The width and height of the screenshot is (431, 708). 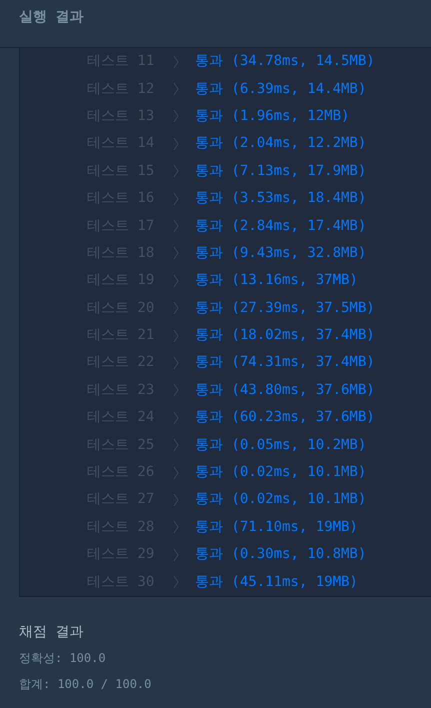 What do you see at coordinates (280, 144) in the screenshot?
I see `test-result: 통과 (2.04ms, 12.2MB)` at bounding box center [280, 144].